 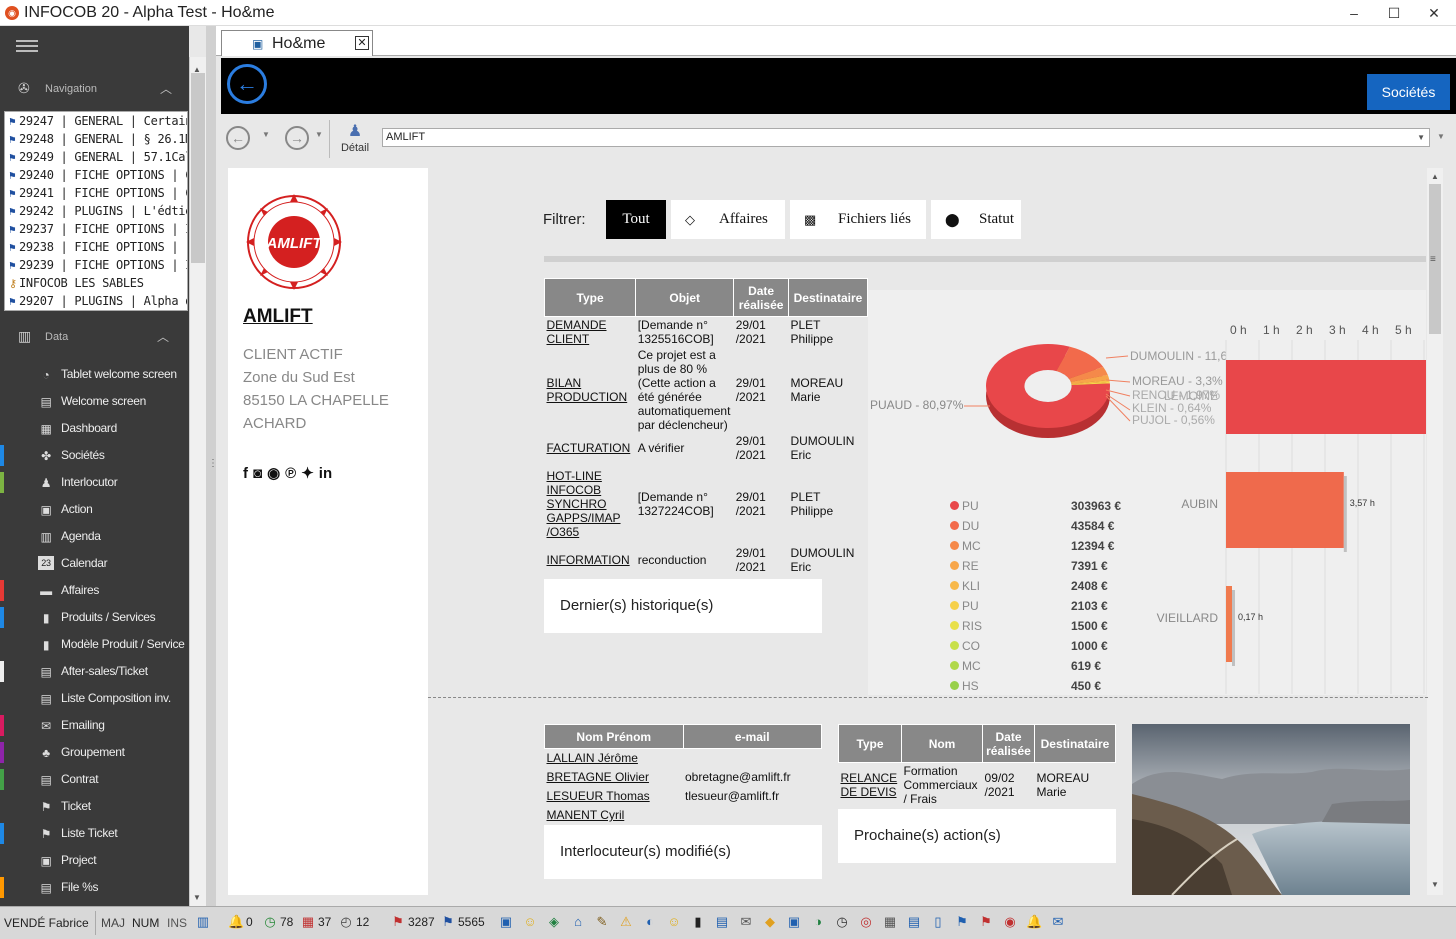 I want to click on column-header: Nom Prénom, so click(x=614, y=736).